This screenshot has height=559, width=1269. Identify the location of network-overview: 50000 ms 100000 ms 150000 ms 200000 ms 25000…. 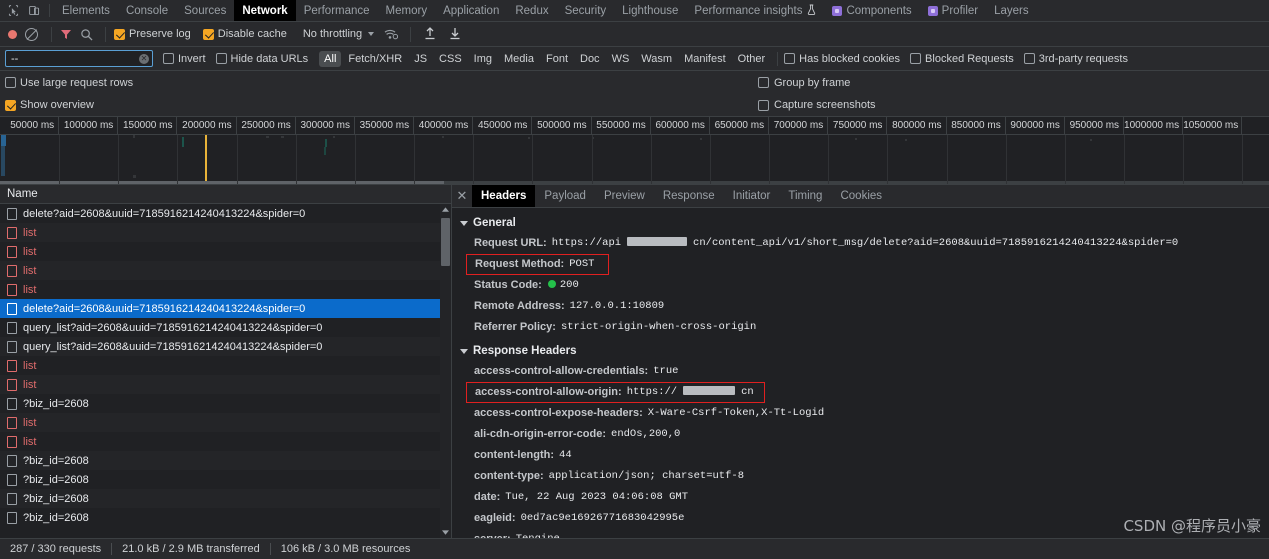
(634, 151).